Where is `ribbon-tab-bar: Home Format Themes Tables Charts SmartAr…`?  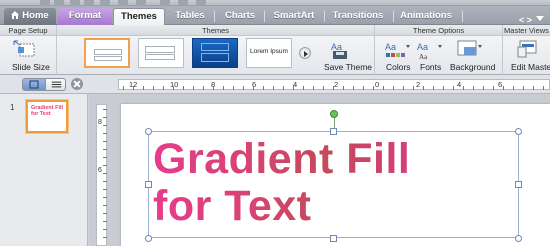 ribbon-tab-bar: Home Format Themes Tables Charts SmartAr… is located at coordinates (275, 16).